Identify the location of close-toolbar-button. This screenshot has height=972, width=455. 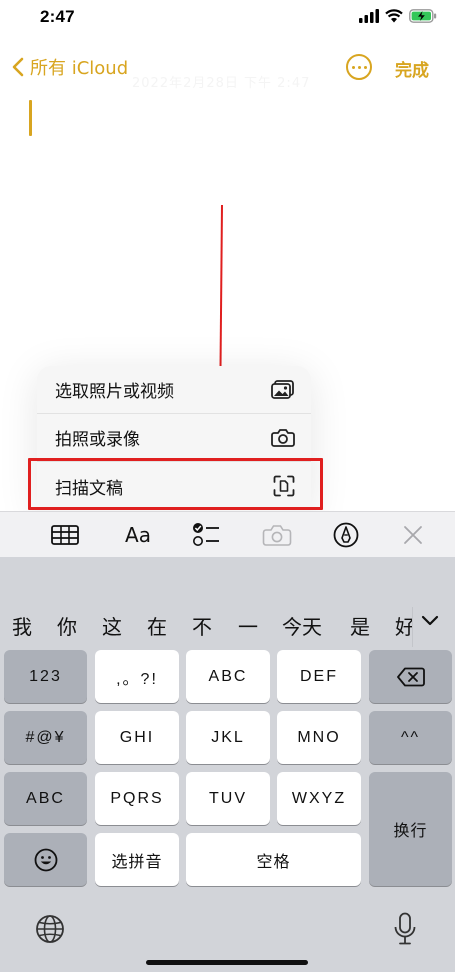
(413, 535).